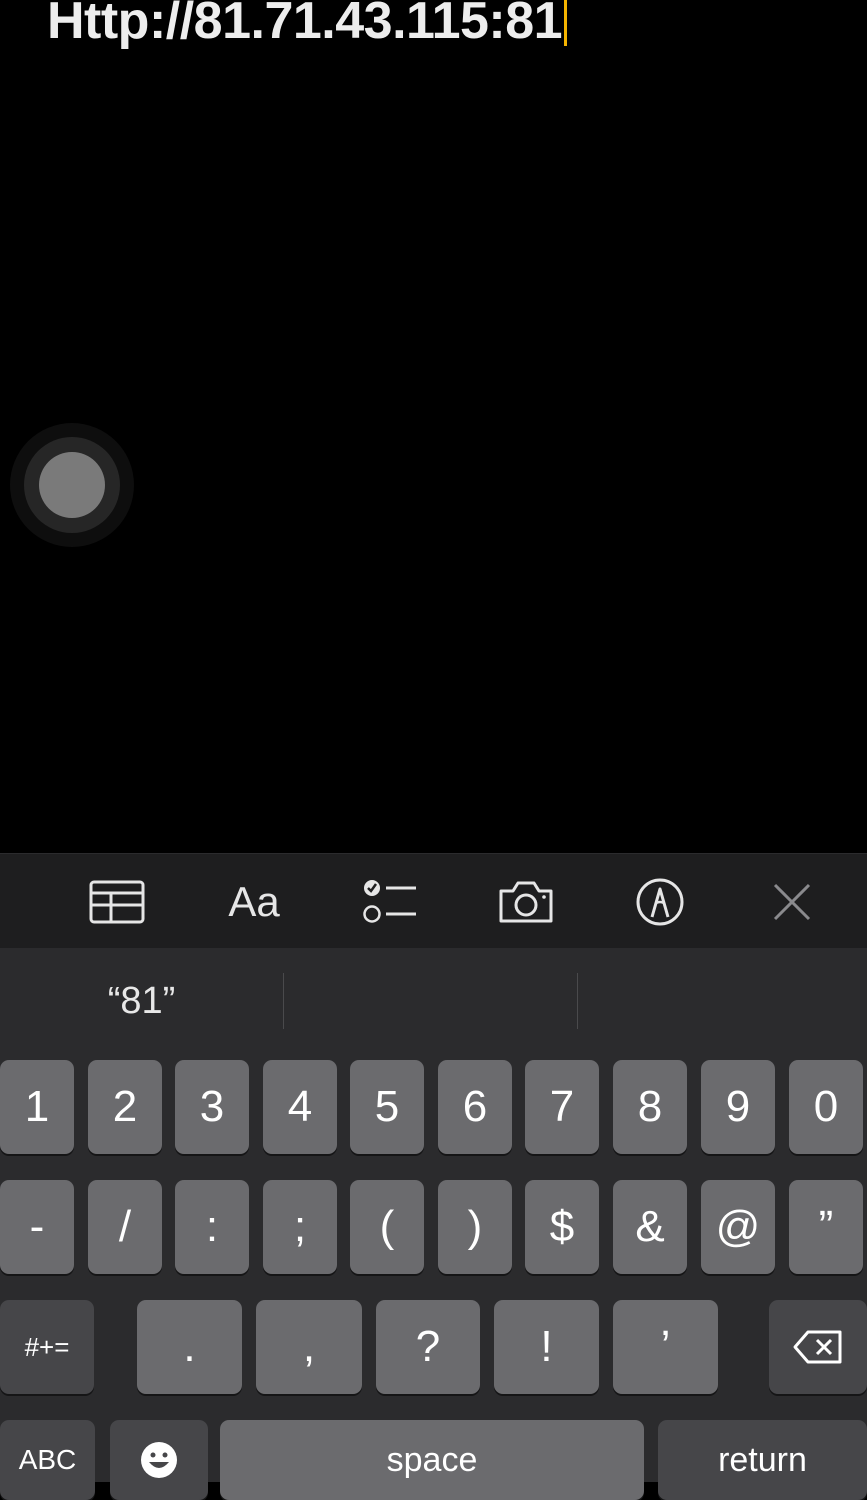 The image size is (867, 1500). I want to click on key-9: 9, so click(738, 1107).